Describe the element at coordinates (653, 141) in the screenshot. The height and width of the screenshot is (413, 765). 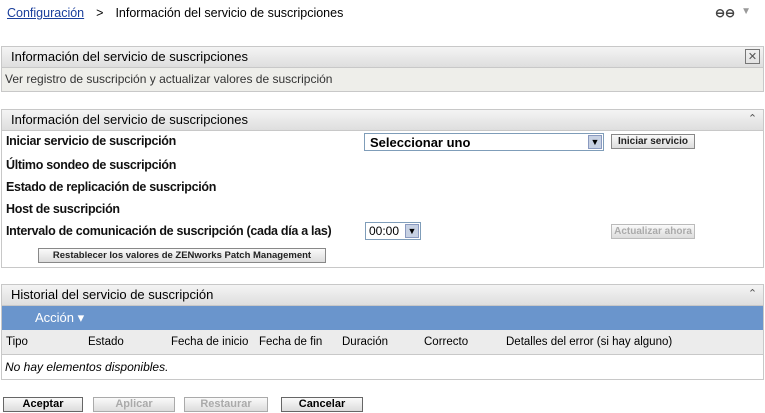
I see `start-service-button: Iniciar servicio` at that location.